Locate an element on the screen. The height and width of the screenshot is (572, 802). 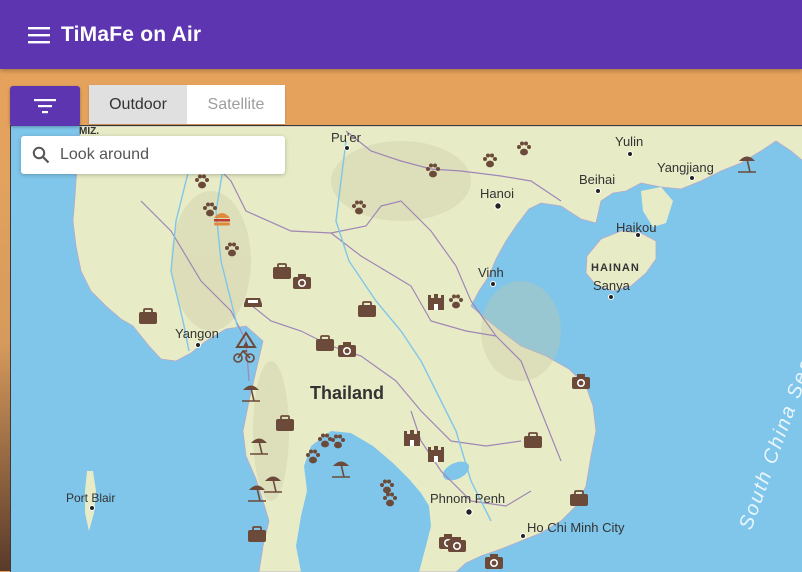
label-city-vinh: Vinh is located at coordinates (491, 272).